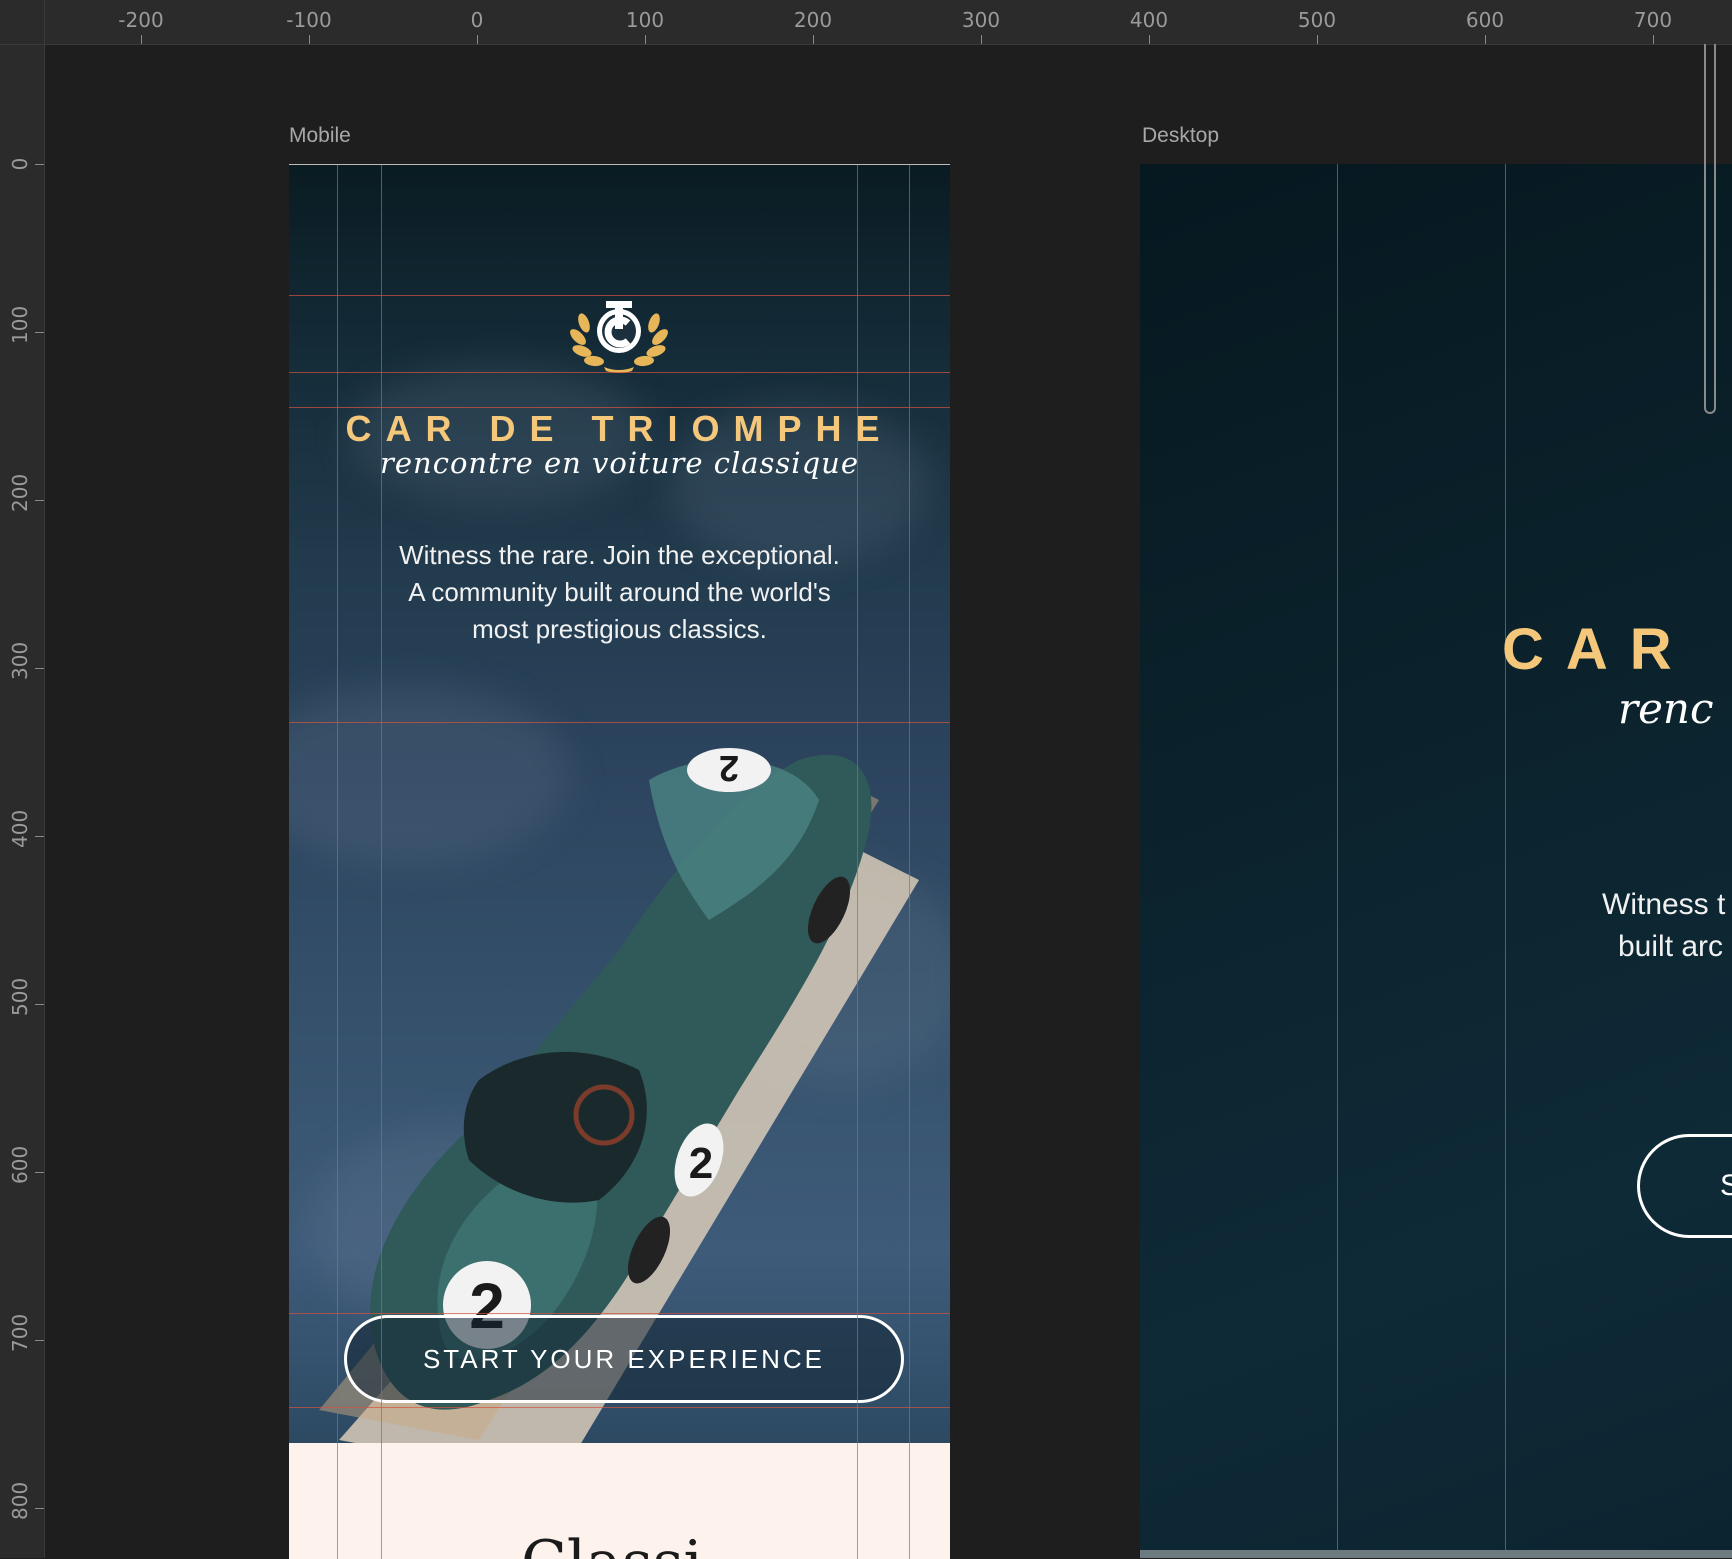  What do you see at coordinates (1436, 1554) in the screenshot?
I see `desktop-frame-edge` at bounding box center [1436, 1554].